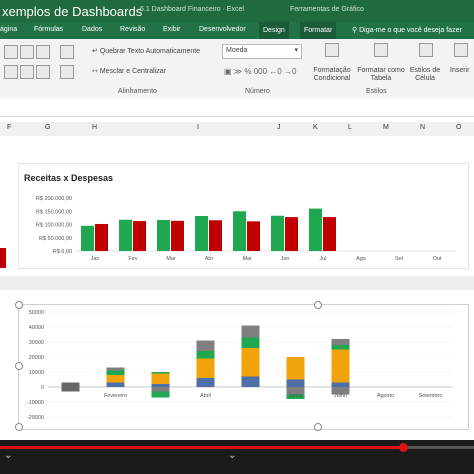  Describe the element at coordinates (43, 72) in the screenshot. I see `align-top-icon` at that location.